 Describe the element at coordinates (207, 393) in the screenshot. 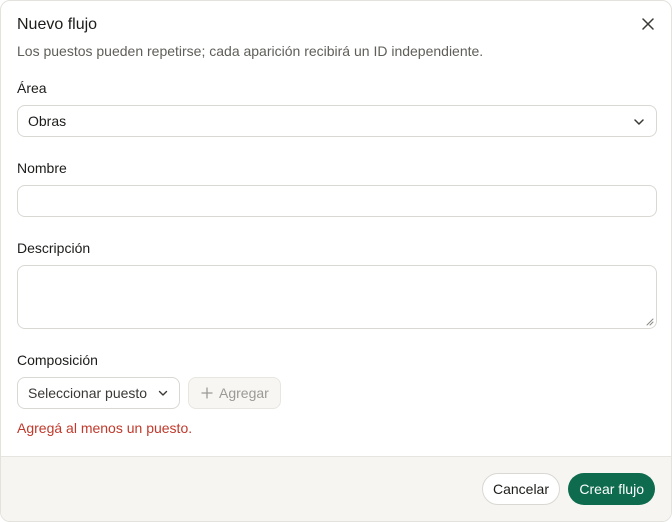

I see `plus-icon` at that location.